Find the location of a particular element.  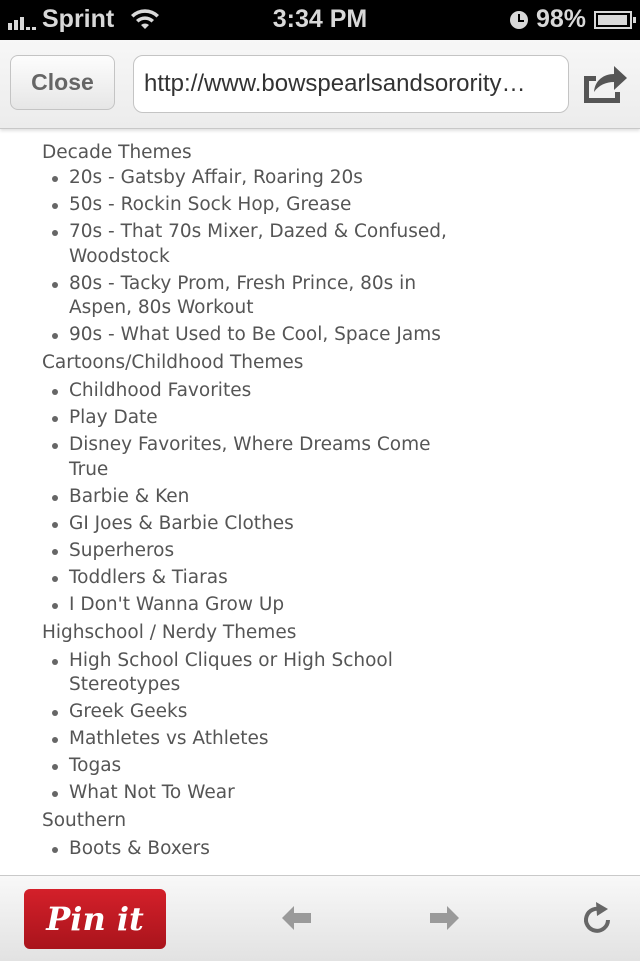

list-item: Play Date is located at coordinates (260, 418).